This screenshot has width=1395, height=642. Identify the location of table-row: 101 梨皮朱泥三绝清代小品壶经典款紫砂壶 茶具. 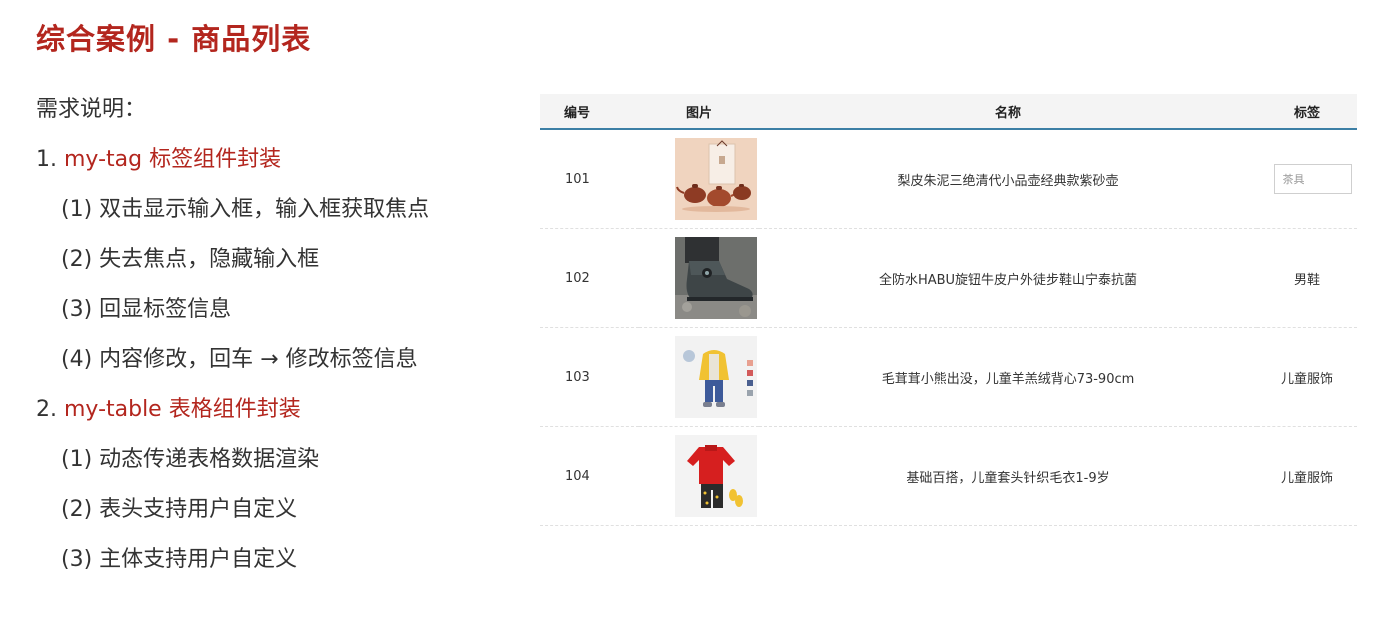
(948, 179).